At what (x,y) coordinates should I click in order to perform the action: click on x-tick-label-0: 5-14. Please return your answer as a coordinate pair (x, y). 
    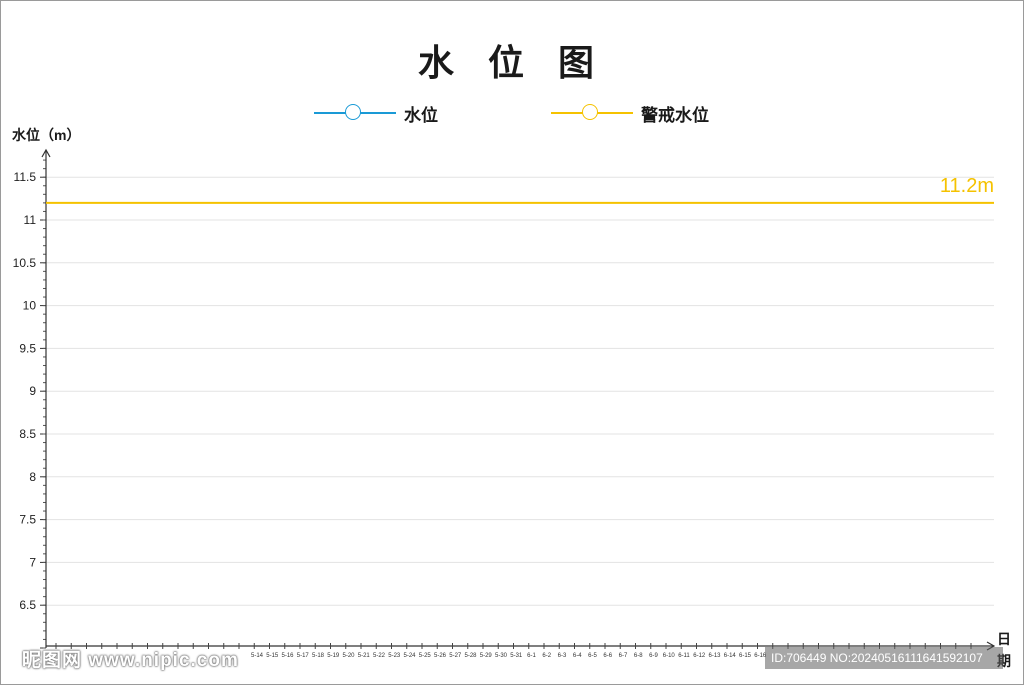
    Looking at the image, I should click on (257, 656).